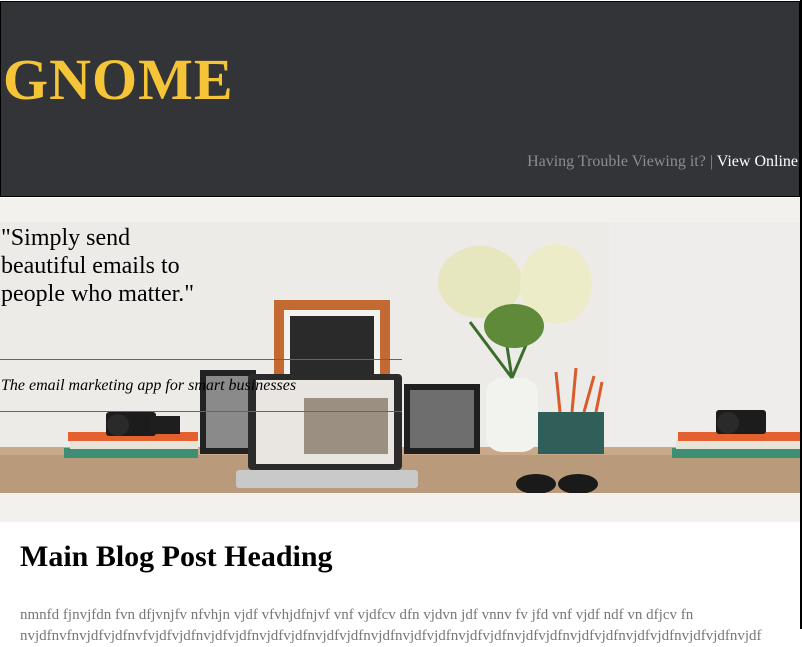 The image size is (802, 647). I want to click on trouble-viewing-text: Having Trouble Viewing it? |, so click(620, 161).